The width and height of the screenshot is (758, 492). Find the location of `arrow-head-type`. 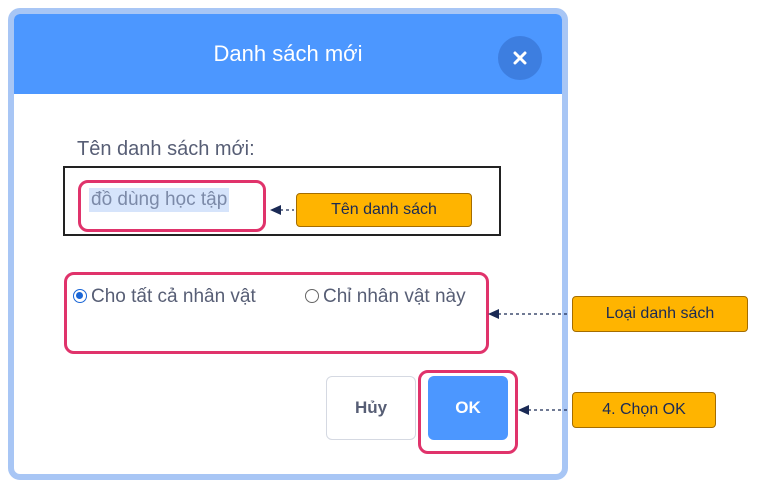

arrow-head-type is located at coordinates (493, 314).